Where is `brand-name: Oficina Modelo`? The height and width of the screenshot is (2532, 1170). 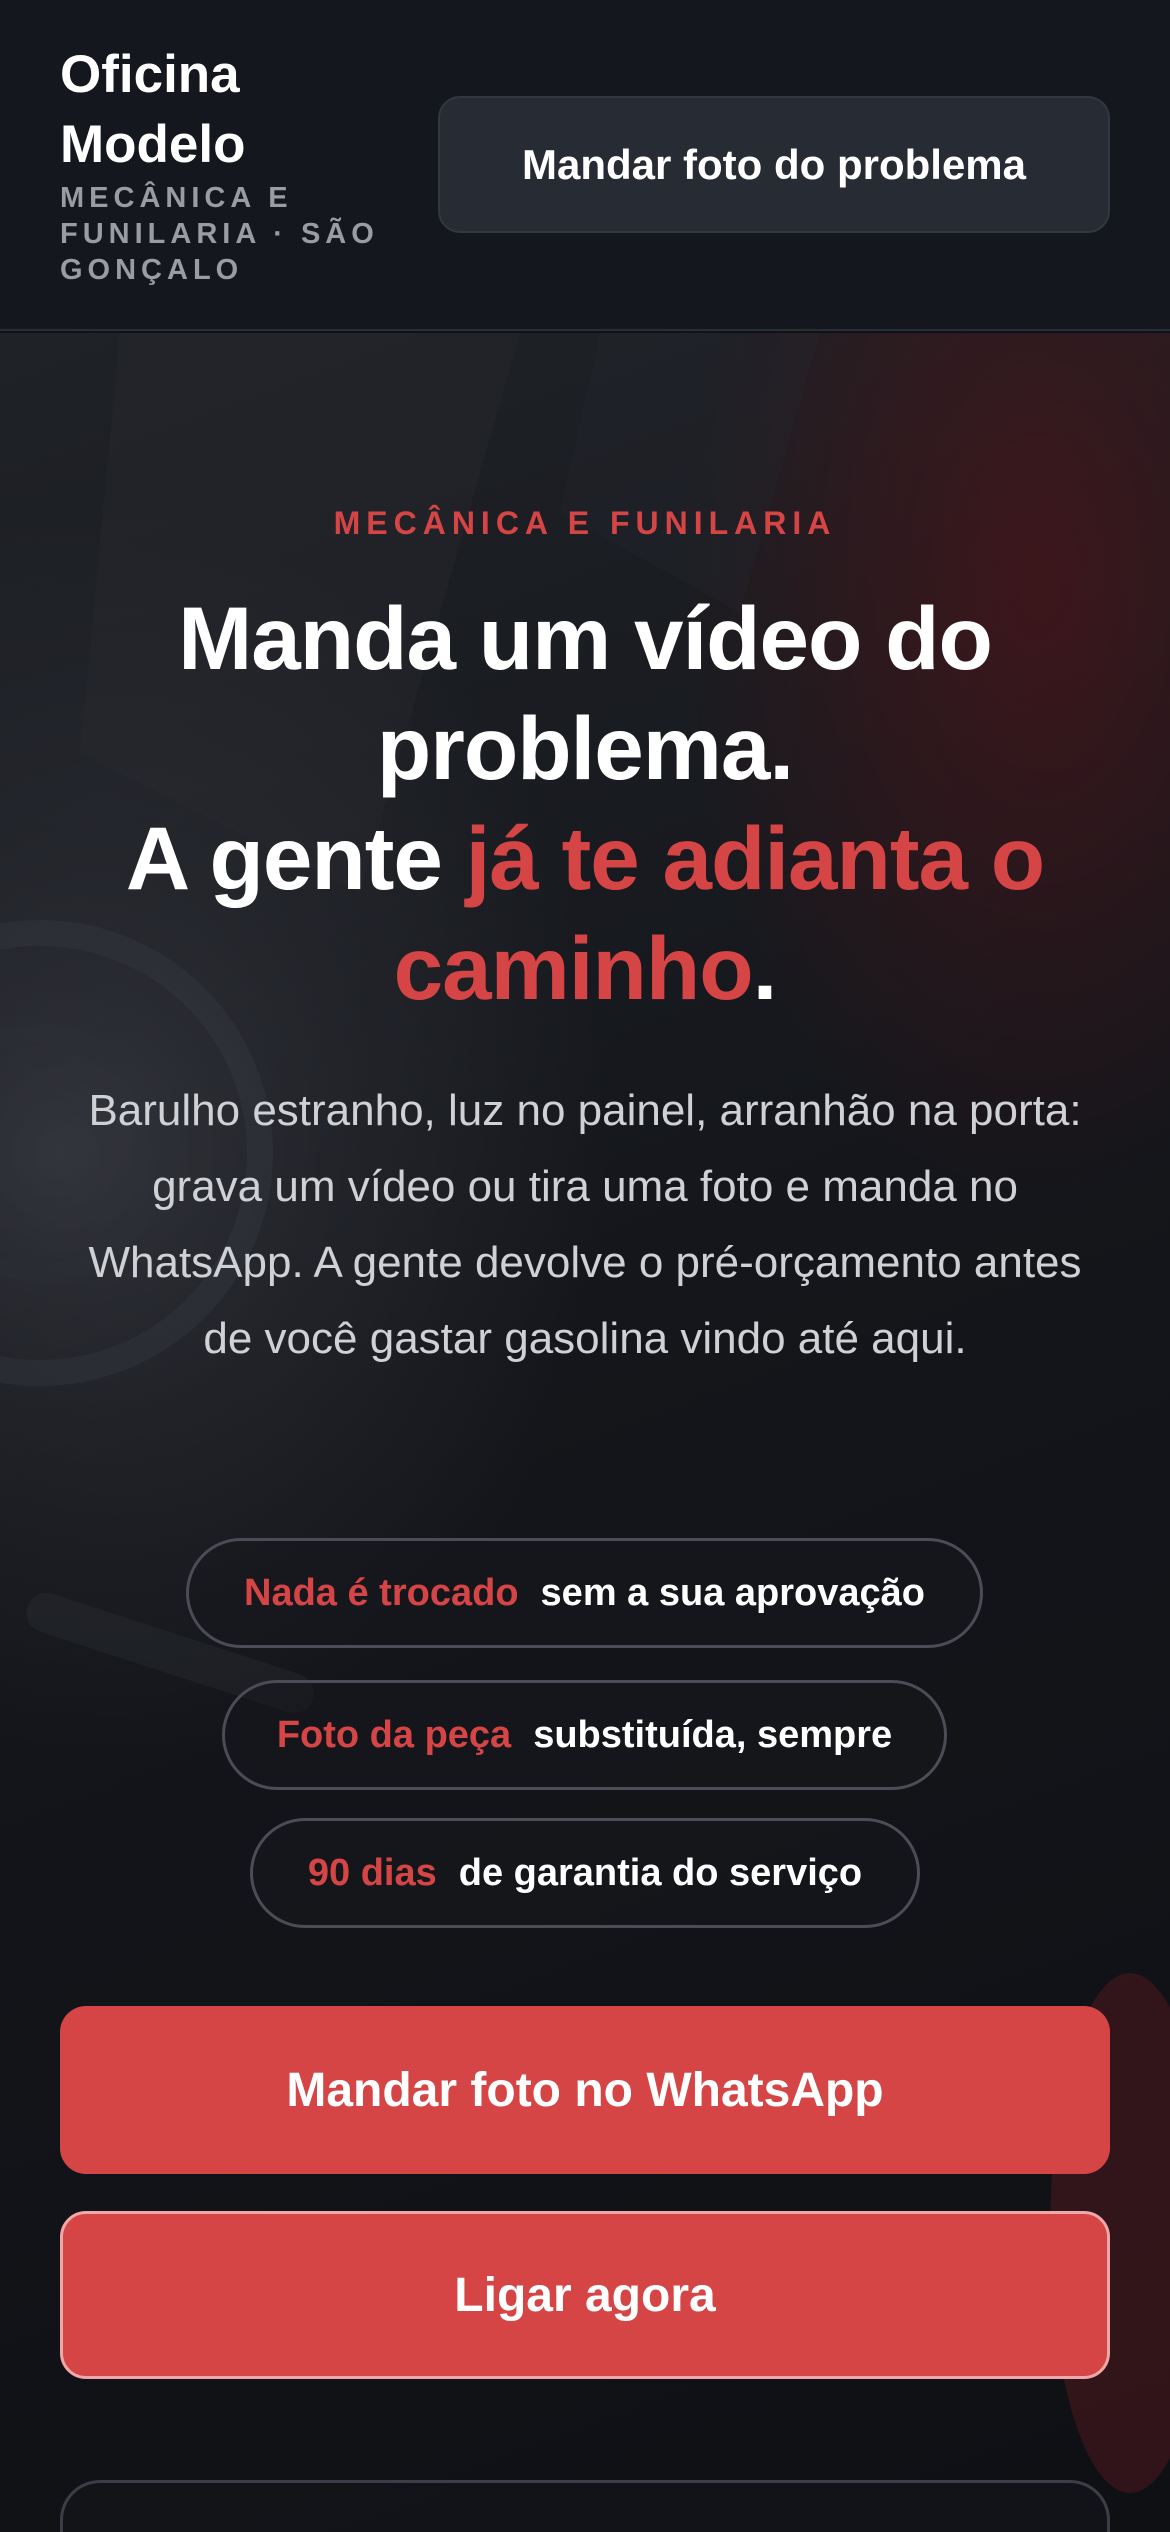 brand-name: Oficina Modelo is located at coordinates (230, 110).